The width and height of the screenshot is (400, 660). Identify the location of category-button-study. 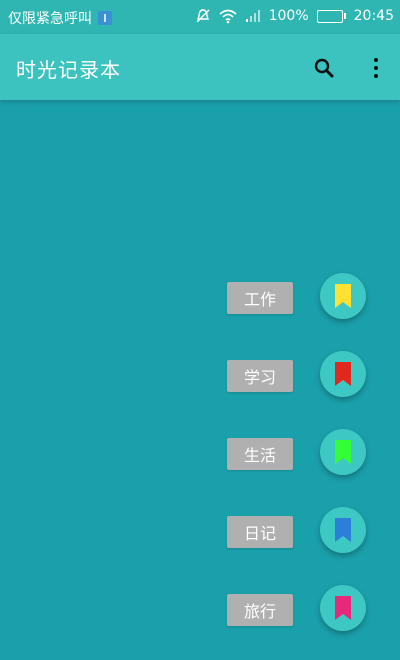
(343, 374).